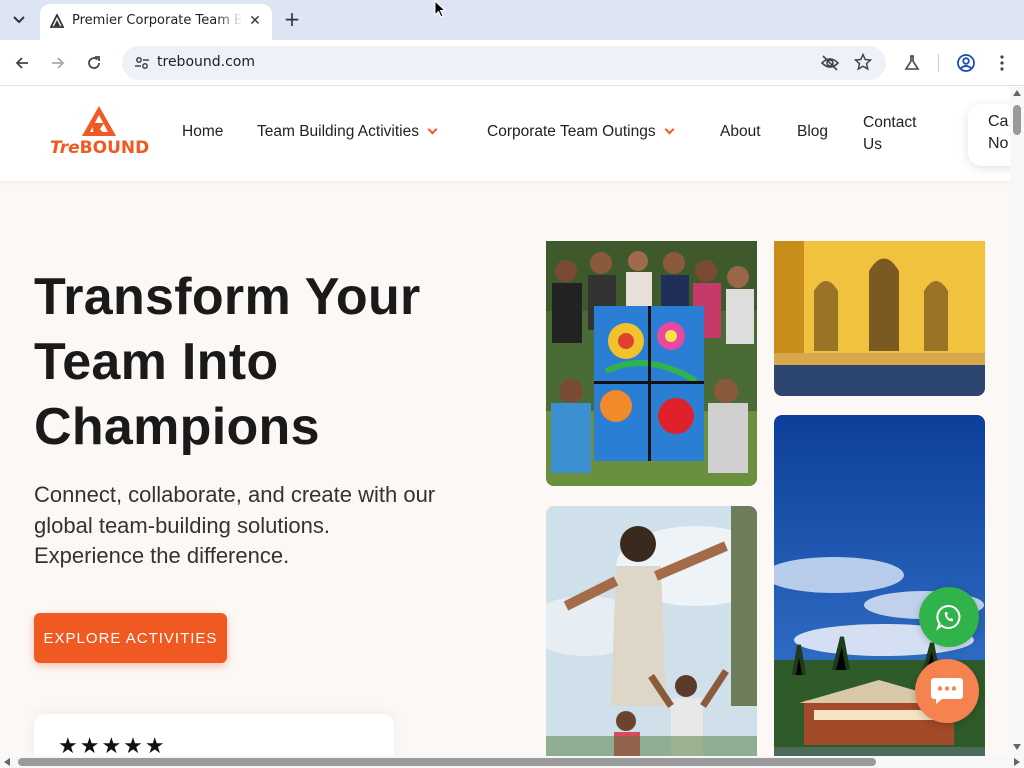  Describe the element at coordinates (214, 735) in the screenshot. I see `review-card: ★★★★★` at that location.